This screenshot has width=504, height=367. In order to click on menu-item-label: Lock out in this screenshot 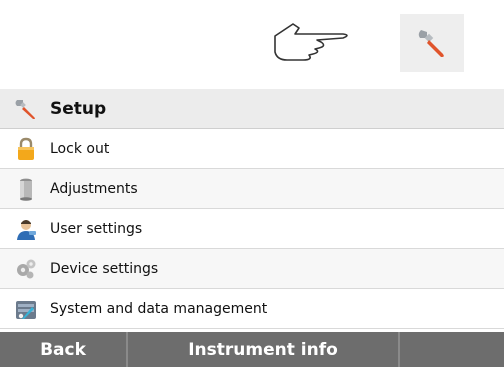, I will do `click(80, 148)`.